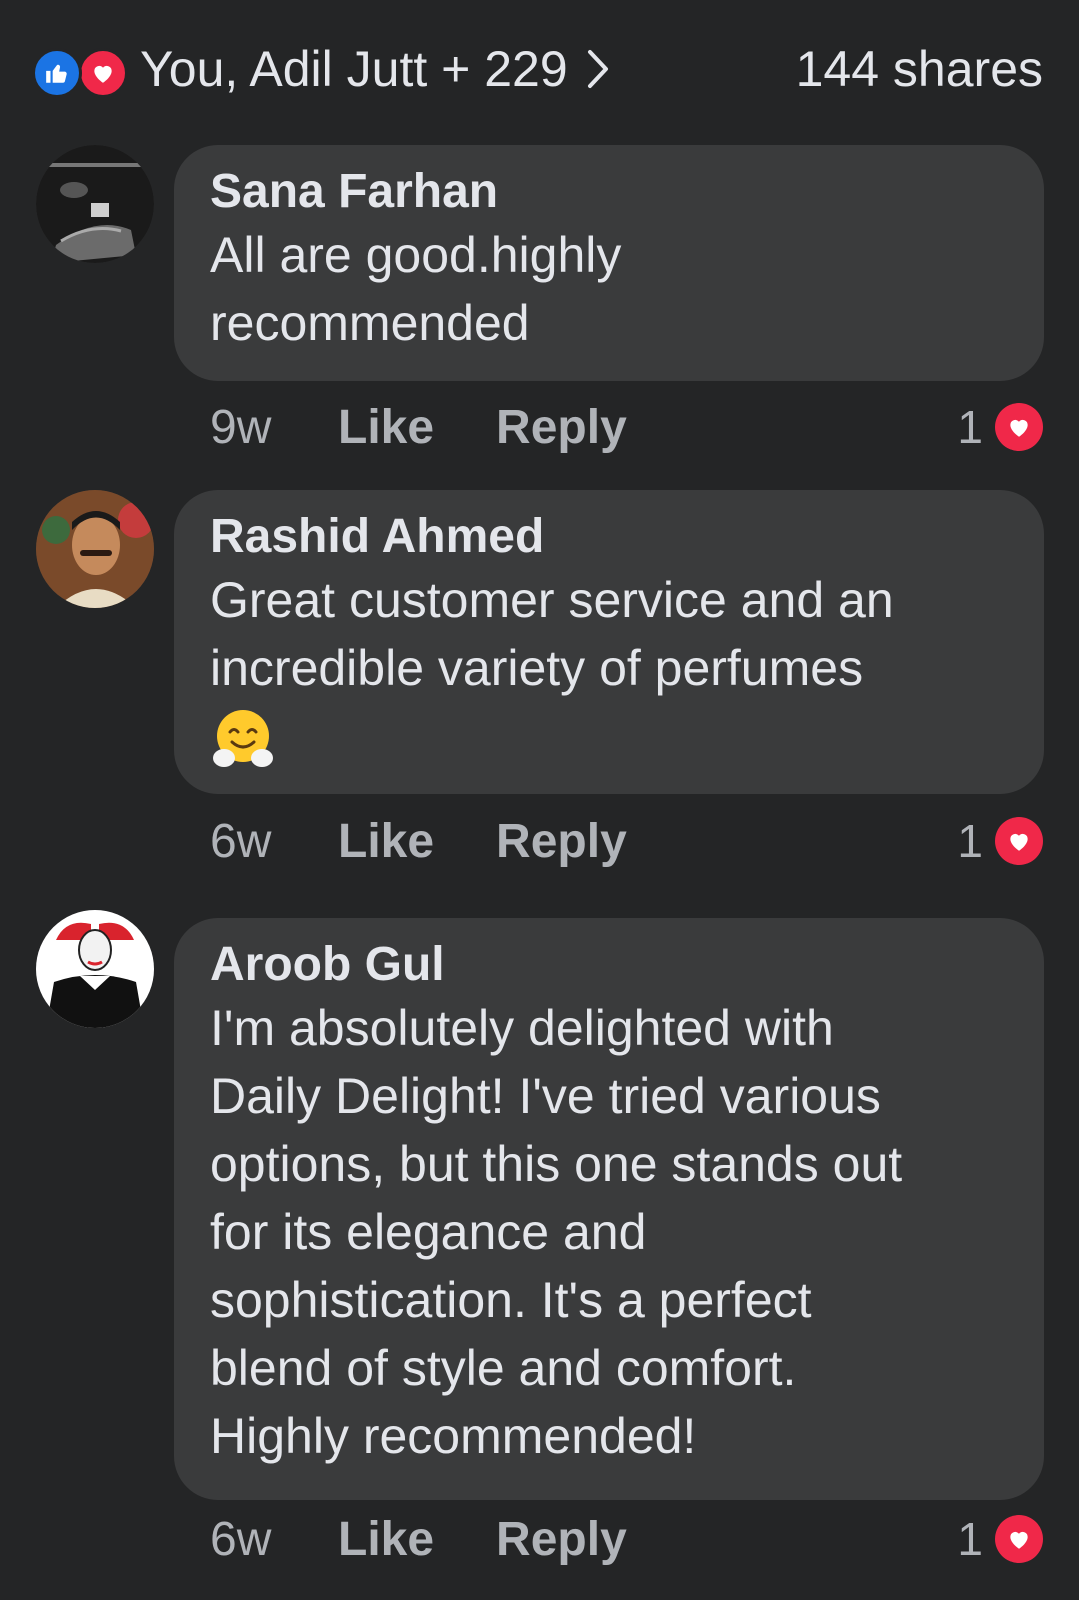  I want to click on shares-count-link: 144 shares, so click(919, 69).